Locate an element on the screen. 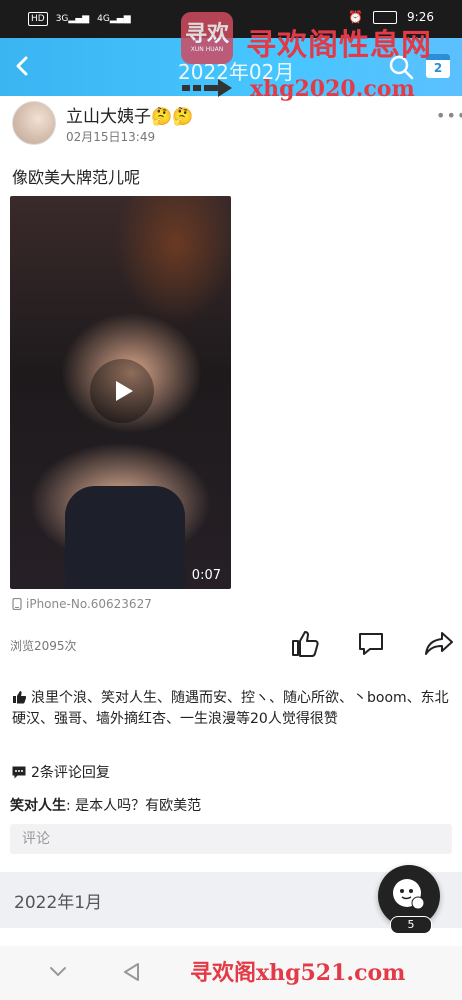  device-label: iPhone-No.60623627 is located at coordinates (89, 604).